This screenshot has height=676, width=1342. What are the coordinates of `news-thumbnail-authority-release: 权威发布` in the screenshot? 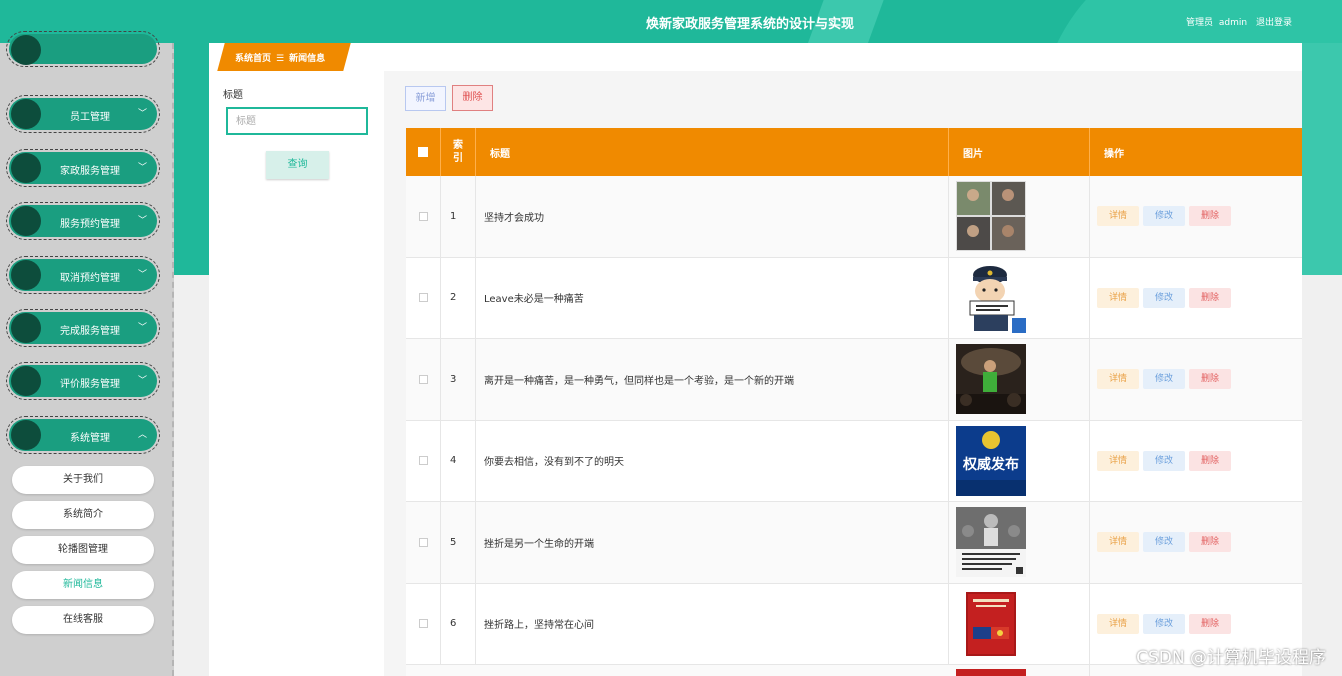 It's located at (991, 460).